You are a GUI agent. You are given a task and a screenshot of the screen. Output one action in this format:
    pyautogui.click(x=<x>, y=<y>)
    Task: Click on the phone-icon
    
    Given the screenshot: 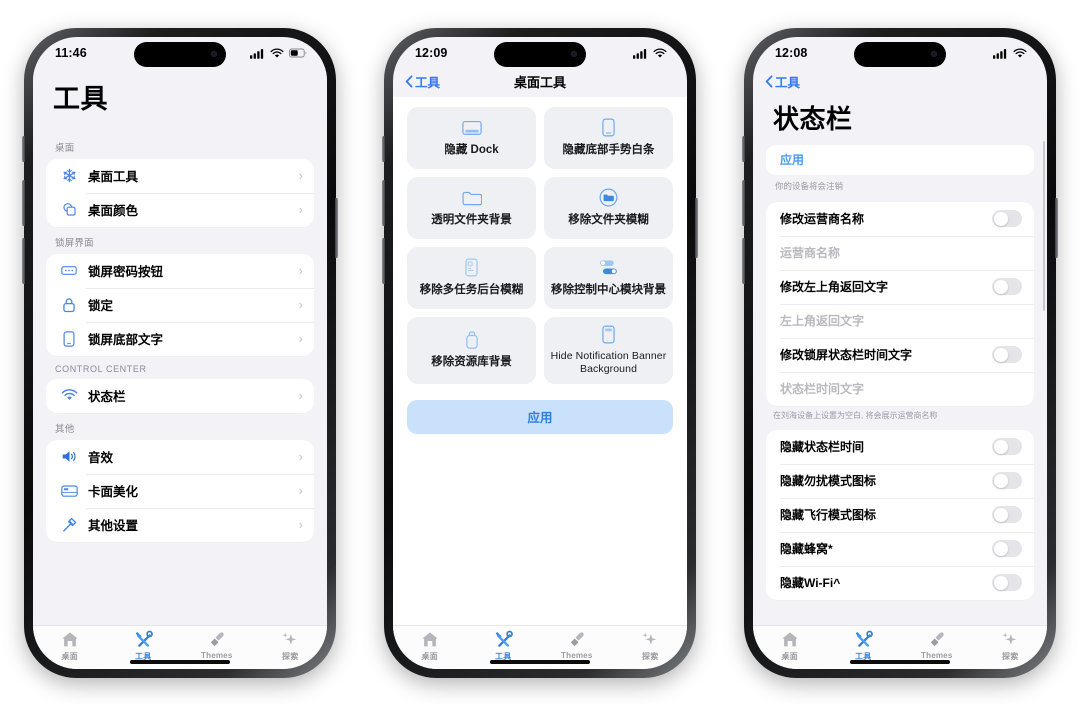 What is the action you would take?
    pyautogui.click(x=69, y=339)
    